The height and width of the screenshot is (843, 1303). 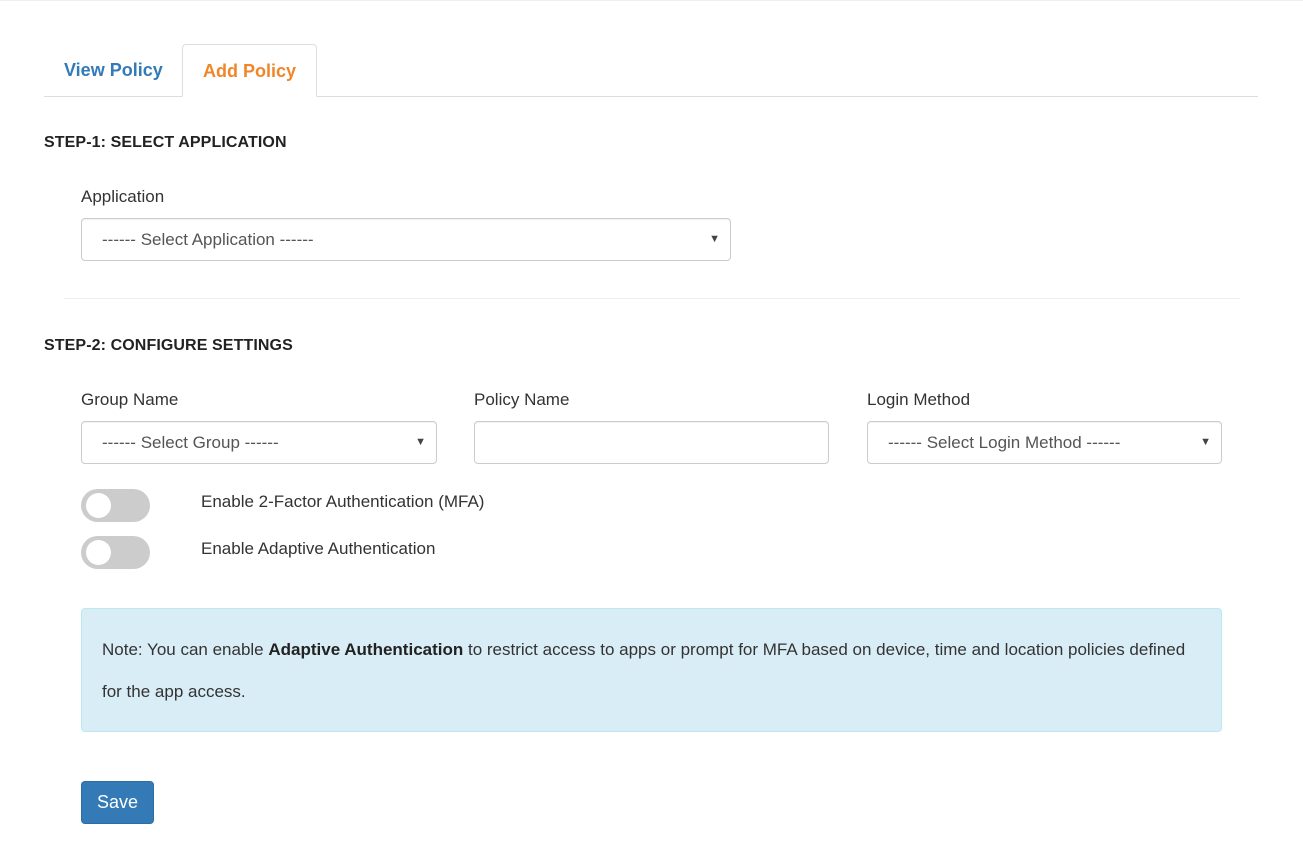 What do you see at coordinates (190, 442) in the screenshot?
I see `group-select-value: ------ Select Group ------` at bounding box center [190, 442].